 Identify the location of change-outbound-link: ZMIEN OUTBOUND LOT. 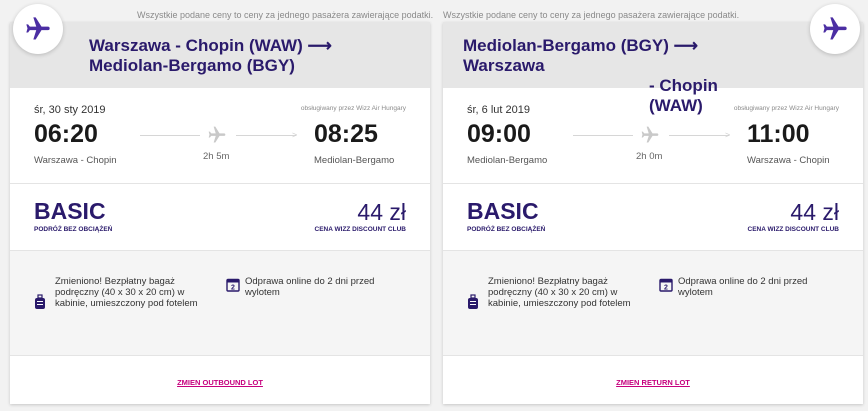
(220, 382).